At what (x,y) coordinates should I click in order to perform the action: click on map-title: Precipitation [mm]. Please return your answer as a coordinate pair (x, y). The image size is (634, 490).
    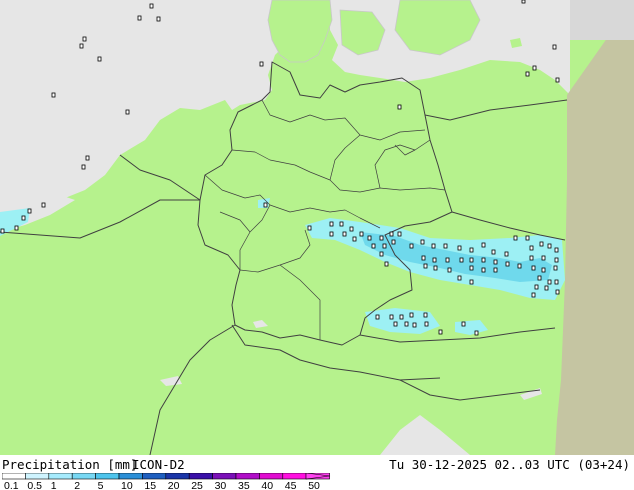
    Looking at the image, I should click on (70, 464).